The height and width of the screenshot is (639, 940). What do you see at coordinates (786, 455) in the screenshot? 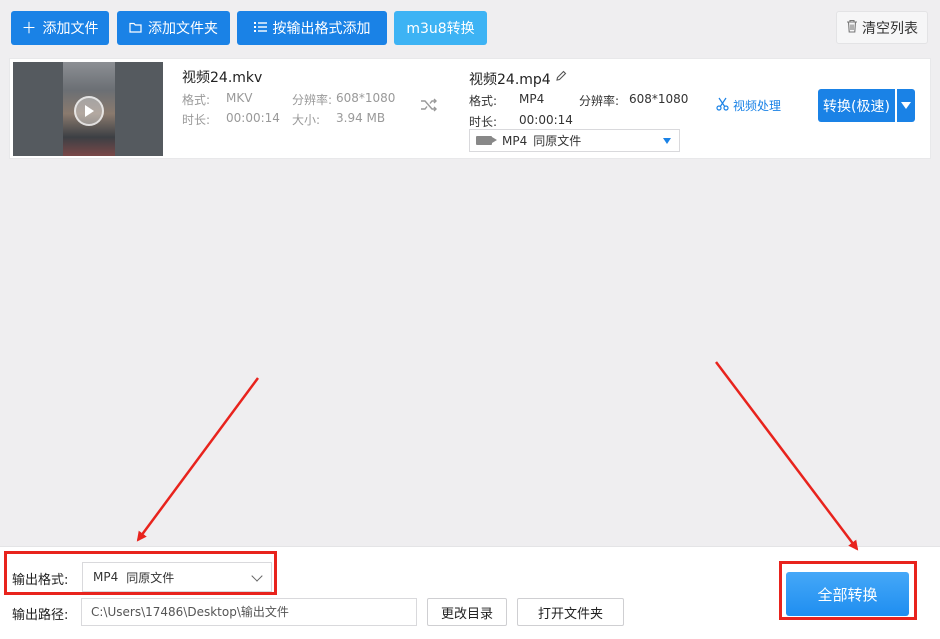
I see `annotation-arrow-right` at bounding box center [786, 455].